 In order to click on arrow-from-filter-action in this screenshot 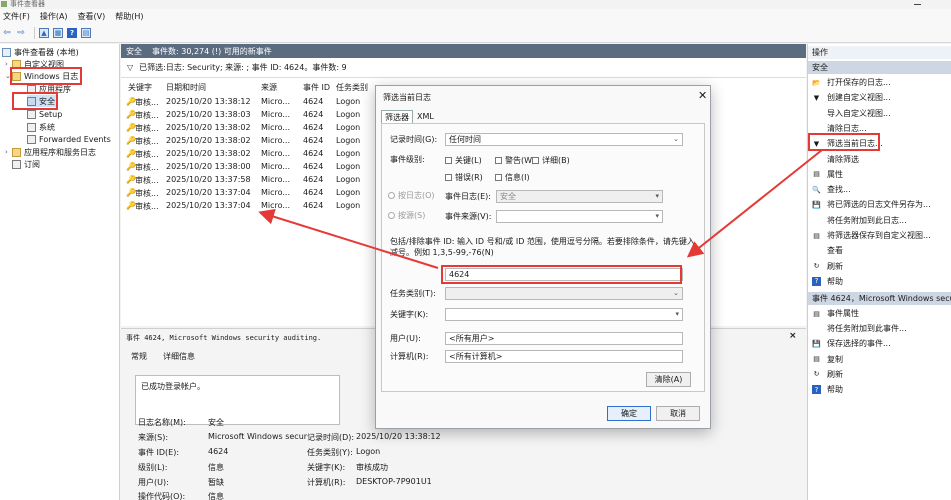, I will do `click(754, 203)`.